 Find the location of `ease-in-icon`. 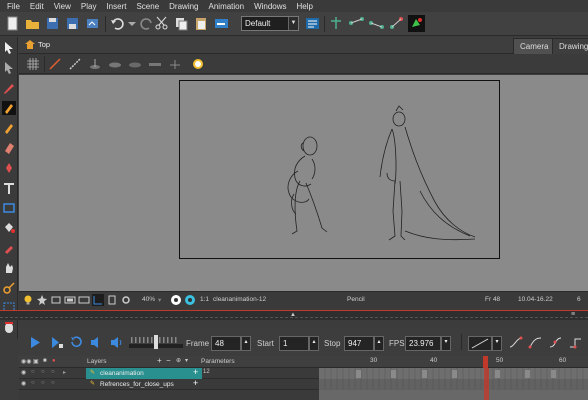

ease-in-icon is located at coordinates (515, 342).